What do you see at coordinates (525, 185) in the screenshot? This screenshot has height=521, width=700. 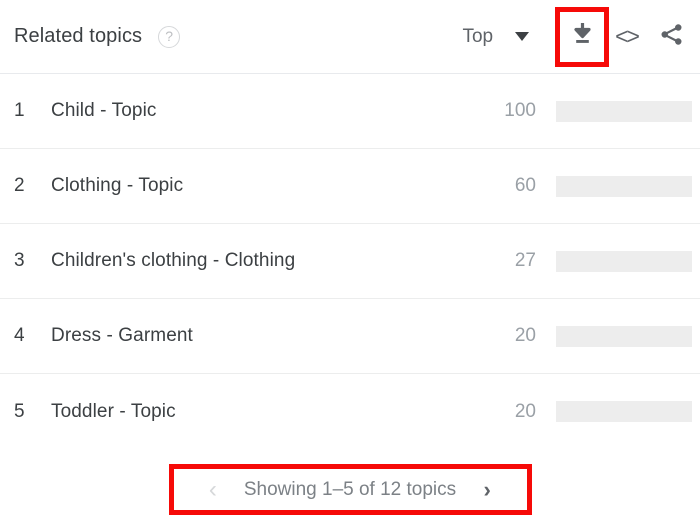 I see `row-value: 60` at bounding box center [525, 185].